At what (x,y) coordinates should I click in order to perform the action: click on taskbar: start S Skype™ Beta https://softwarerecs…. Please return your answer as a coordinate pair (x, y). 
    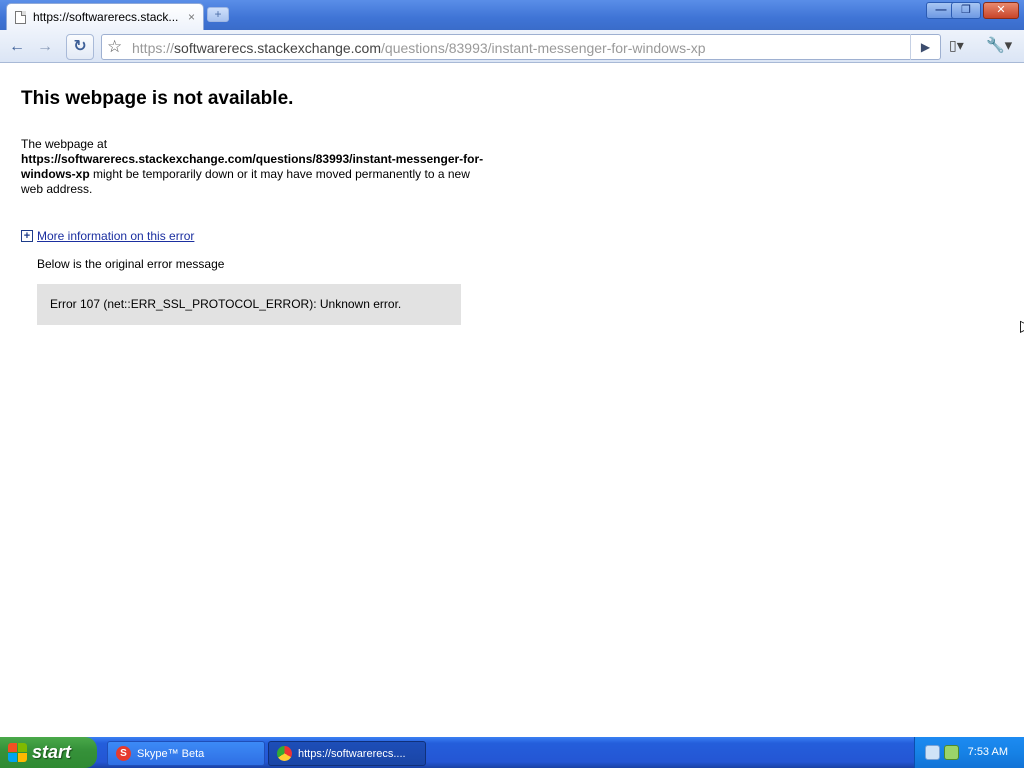
    Looking at the image, I should click on (512, 752).